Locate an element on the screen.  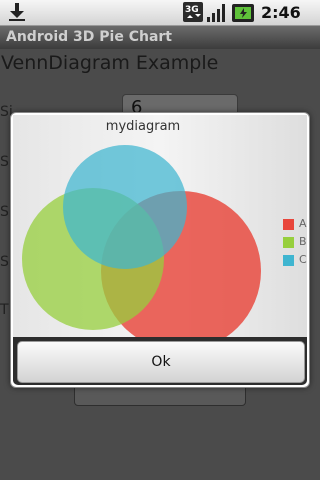
download-icon is located at coordinates (17, 12).